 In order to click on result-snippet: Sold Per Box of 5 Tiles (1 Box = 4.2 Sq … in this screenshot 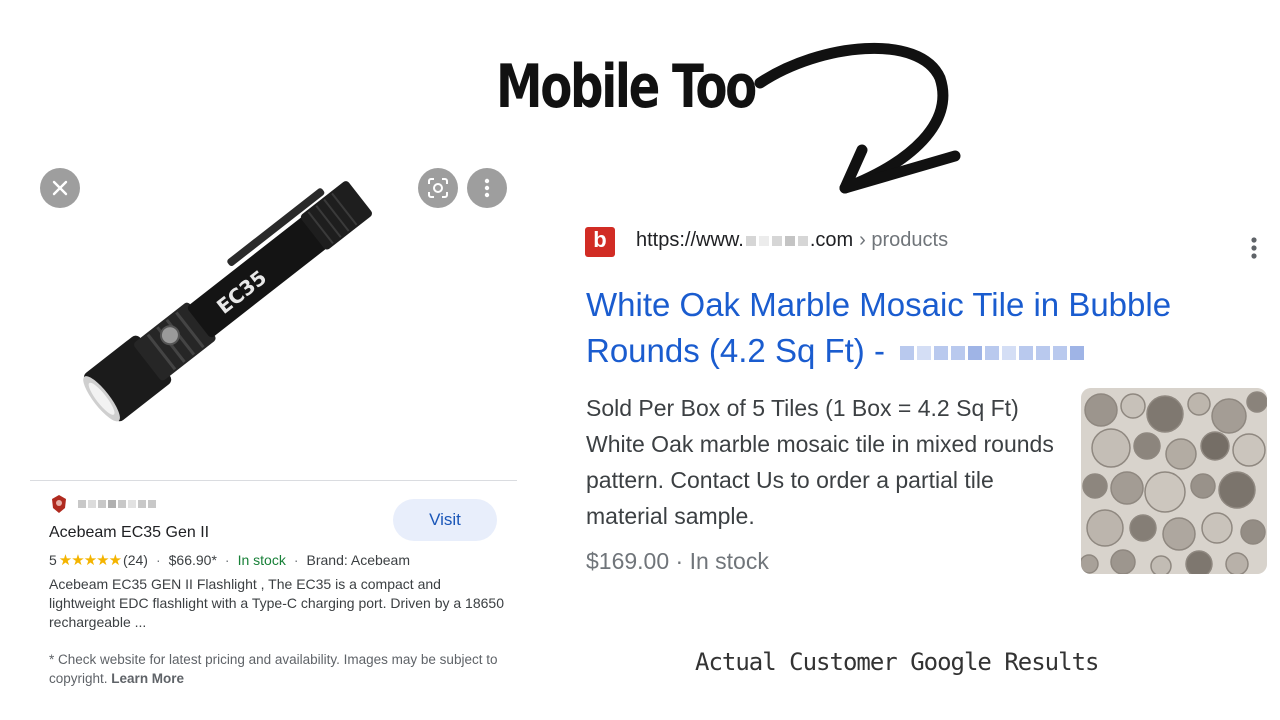, I will do `click(820, 462)`.